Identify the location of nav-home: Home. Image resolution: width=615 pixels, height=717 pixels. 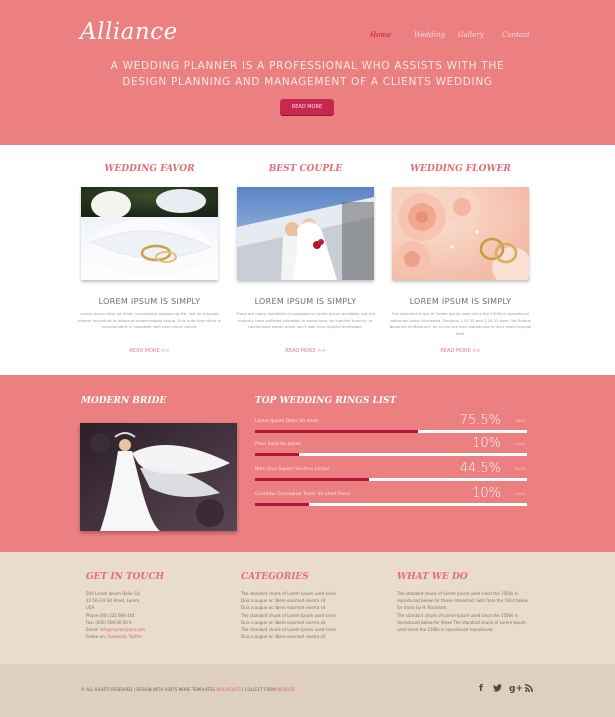
(392, 35).